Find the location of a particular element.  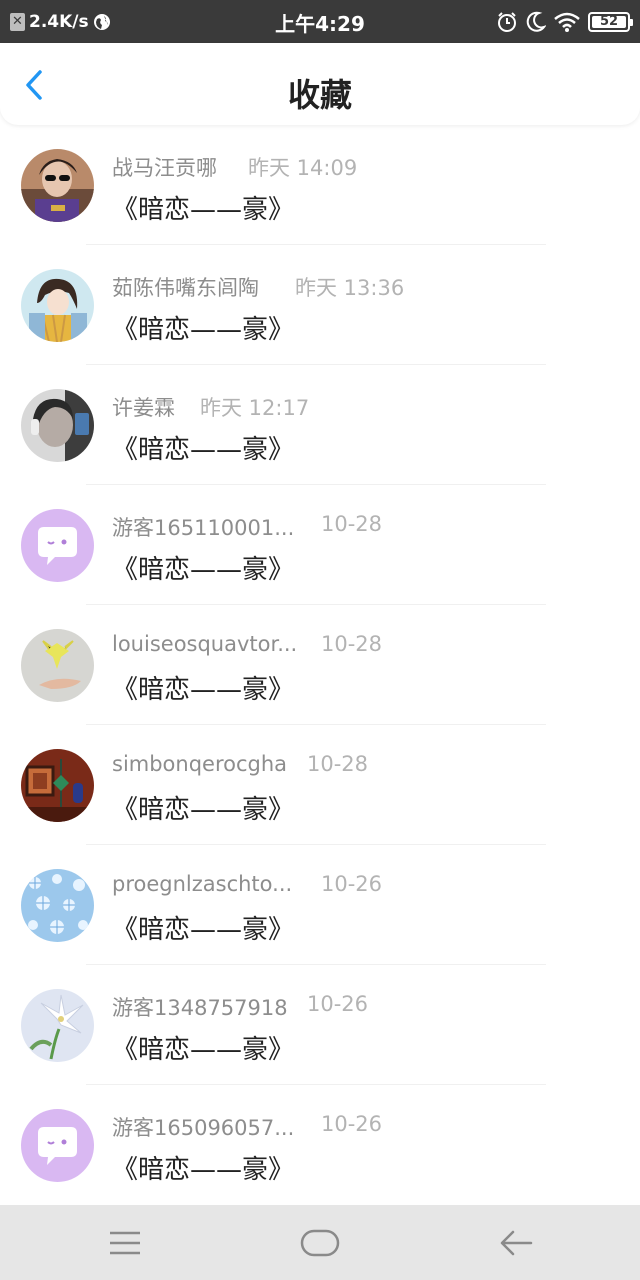

home-button is located at coordinates (320, 1243).